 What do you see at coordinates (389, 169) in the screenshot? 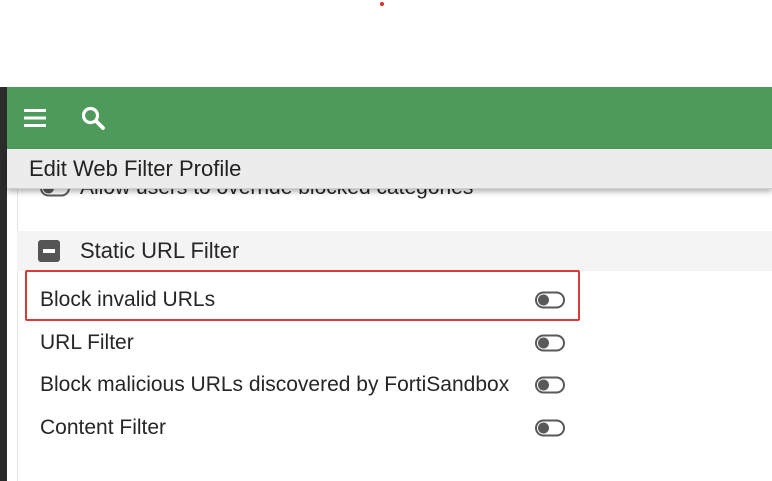
I see `breadcrumb: Edit Web Filter Profile` at bounding box center [389, 169].